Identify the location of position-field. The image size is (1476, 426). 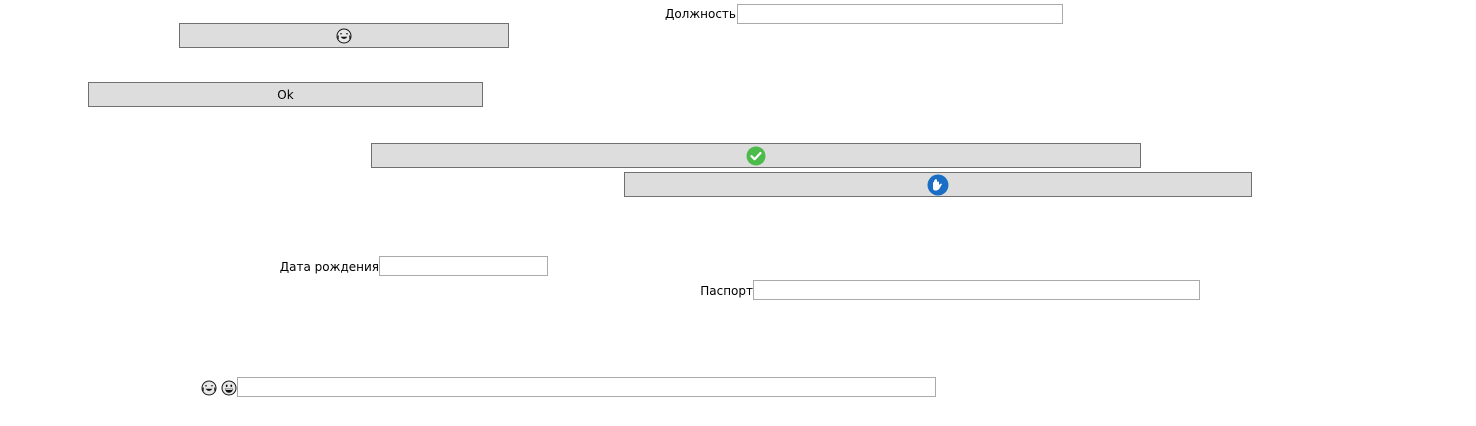
(900, 14).